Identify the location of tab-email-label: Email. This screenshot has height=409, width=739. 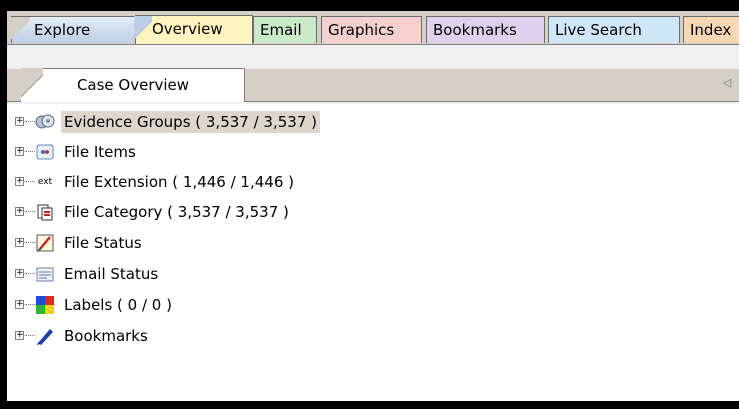
(281, 30).